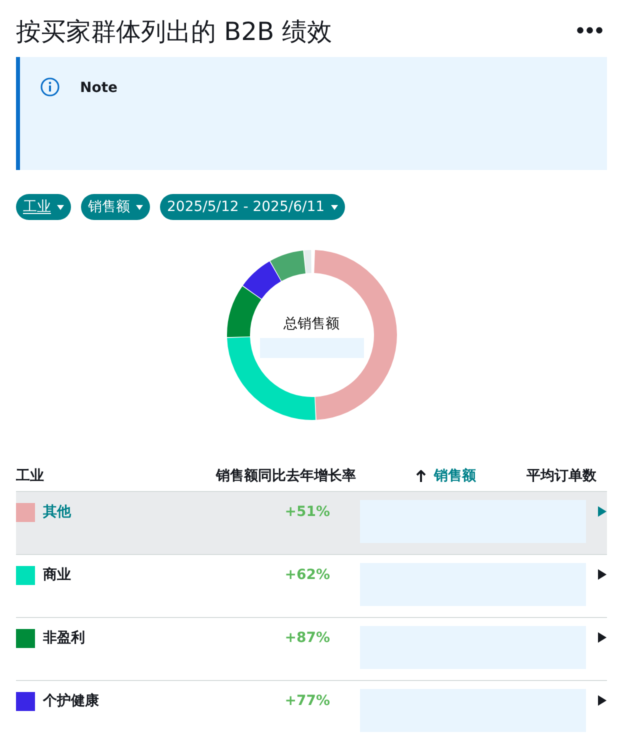 The width and height of the screenshot is (623, 734). Describe the element at coordinates (57, 512) in the screenshot. I see `industry-name: 其他` at that location.